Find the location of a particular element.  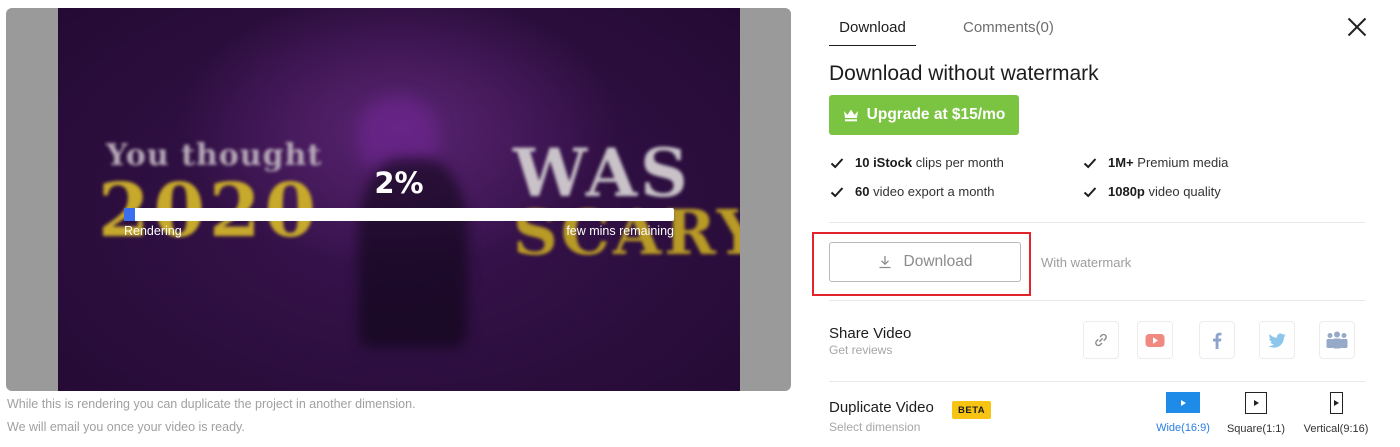

close-icon is located at coordinates (1357, 27).